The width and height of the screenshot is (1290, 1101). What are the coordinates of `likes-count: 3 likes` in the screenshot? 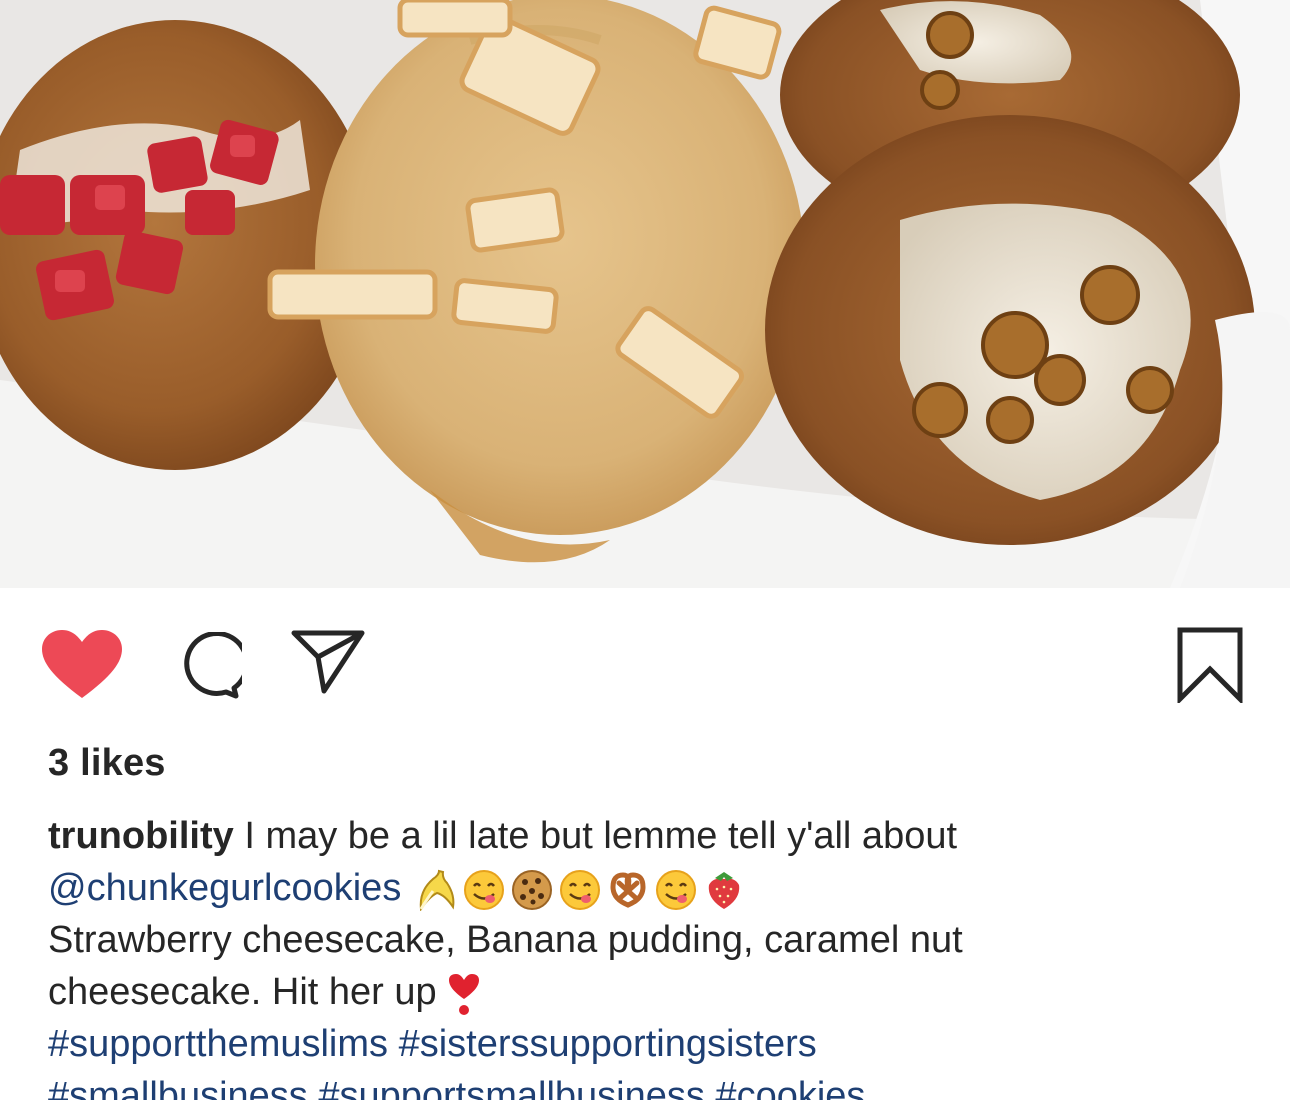 It's located at (107, 763).